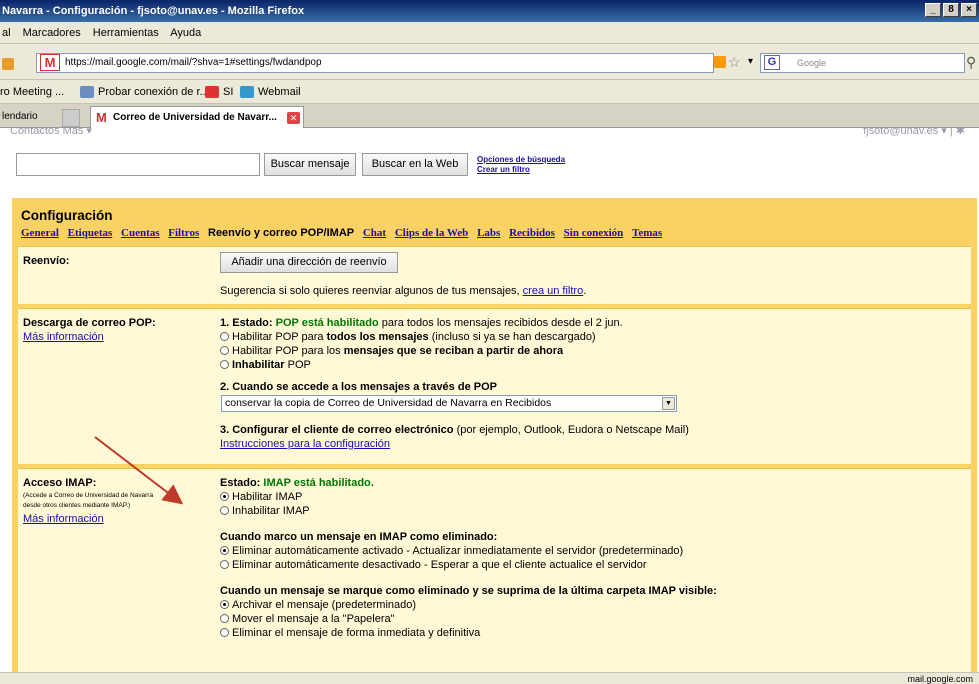 This screenshot has width=979, height=684. What do you see at coordinates (77, 505) in the screenshot?
I see `imap-sub-2: desde otros clientes mediante IMAP.)` at bounding box center [77, 505].